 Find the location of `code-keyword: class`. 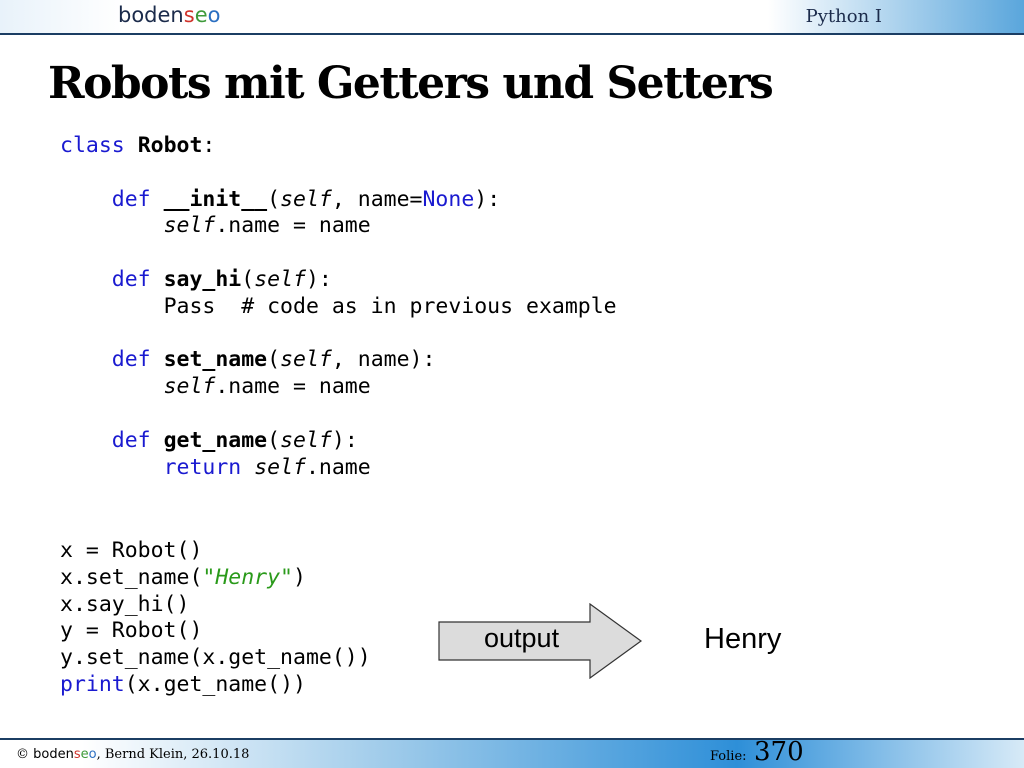

code-keyword: class is located at coordinates (92, 145).